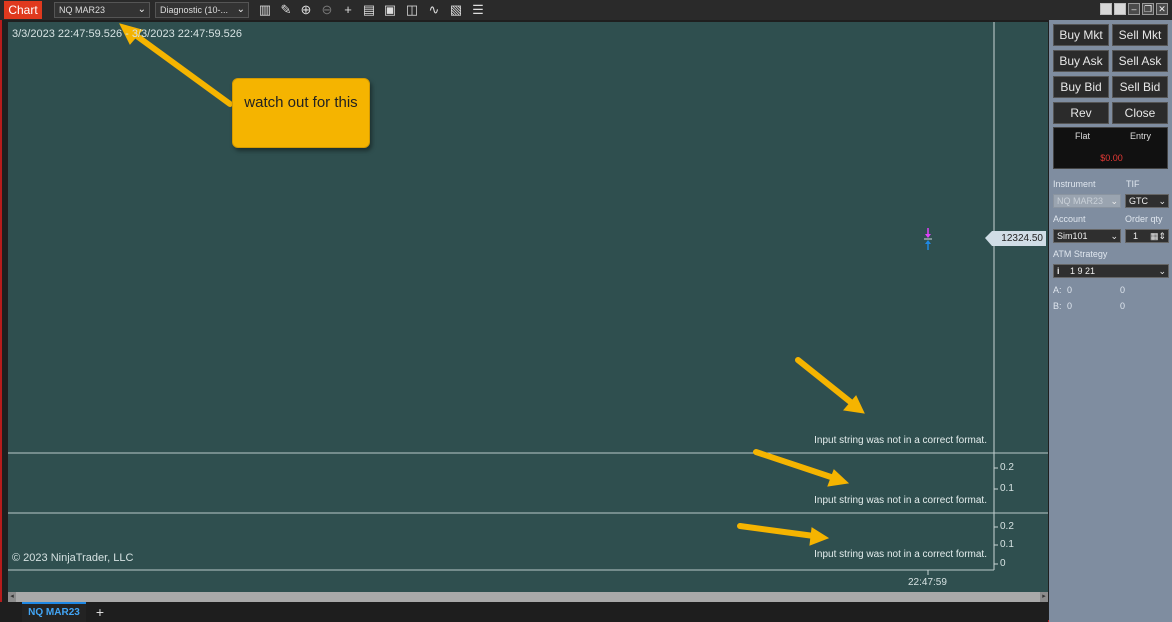 The image size is (1172, 622). I want to click on data-box-icon: ▣, so click(390, 10).